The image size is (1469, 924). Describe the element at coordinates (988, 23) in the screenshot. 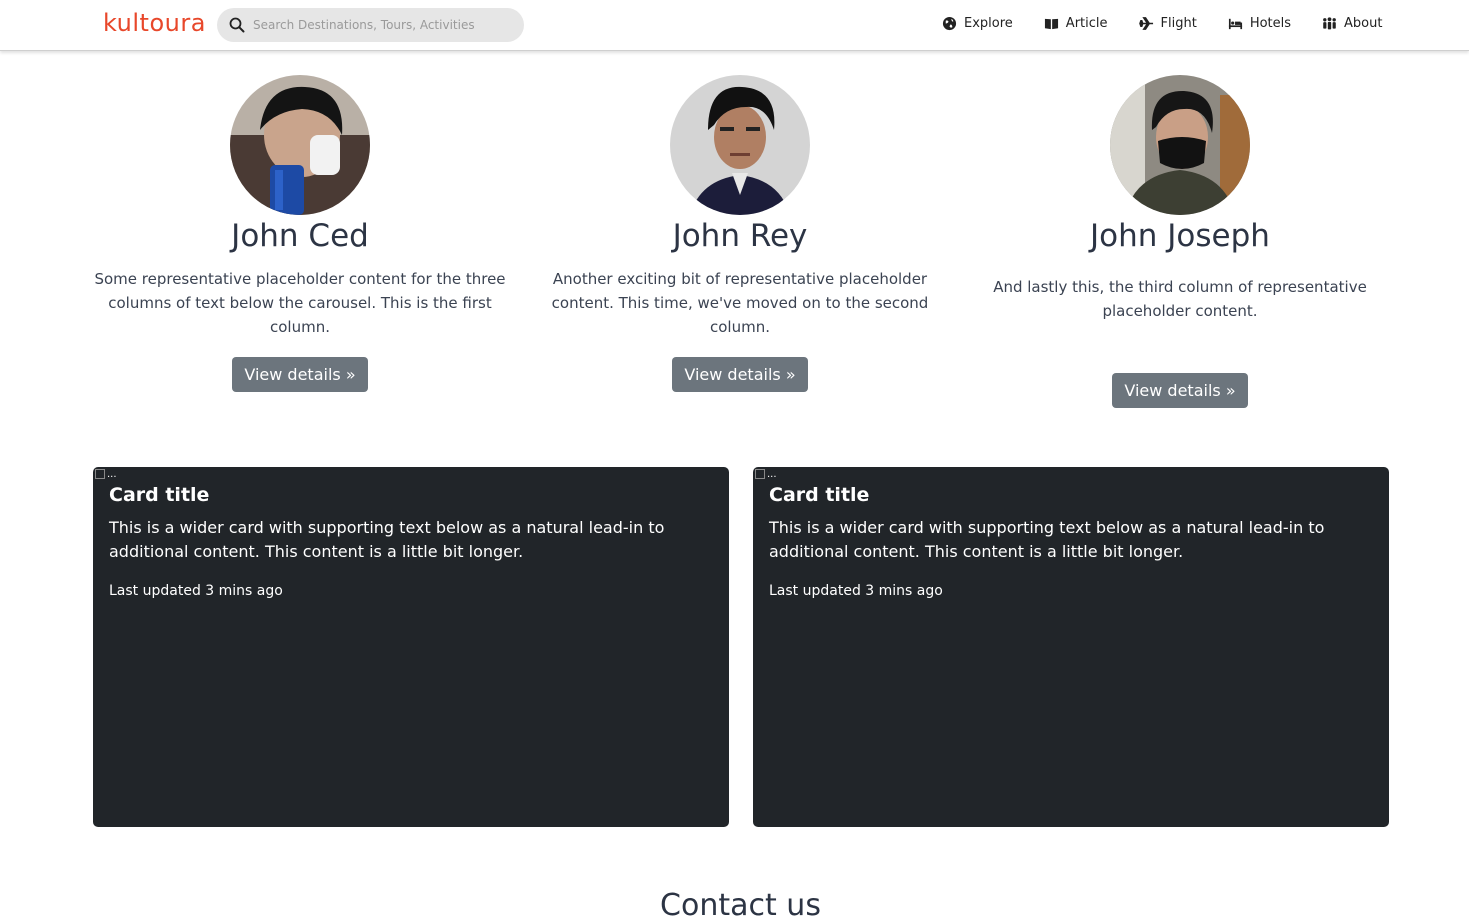

I see `nav-explore-label: Explore` at that location.